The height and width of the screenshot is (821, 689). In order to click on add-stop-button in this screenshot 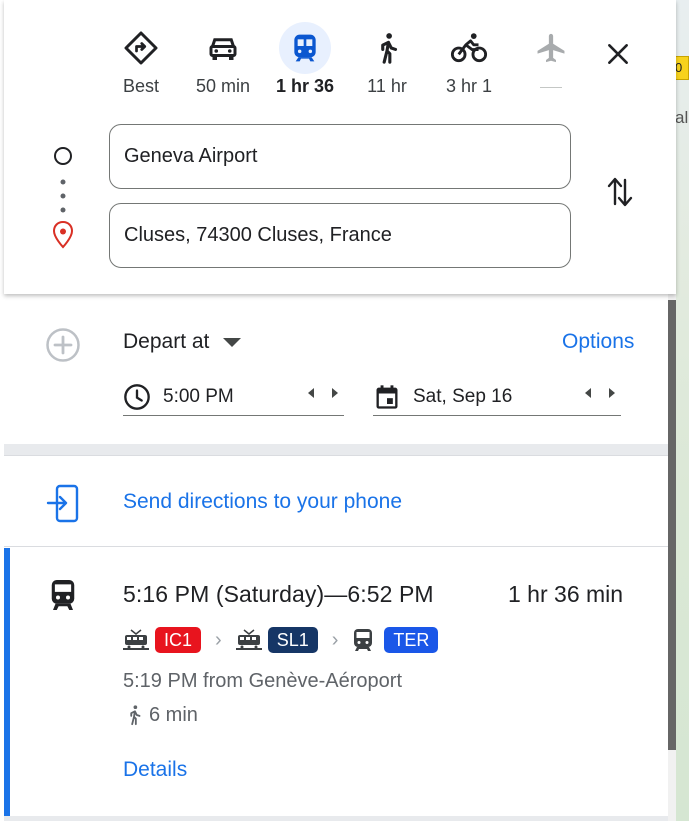, I will do `click(63, 347)`.